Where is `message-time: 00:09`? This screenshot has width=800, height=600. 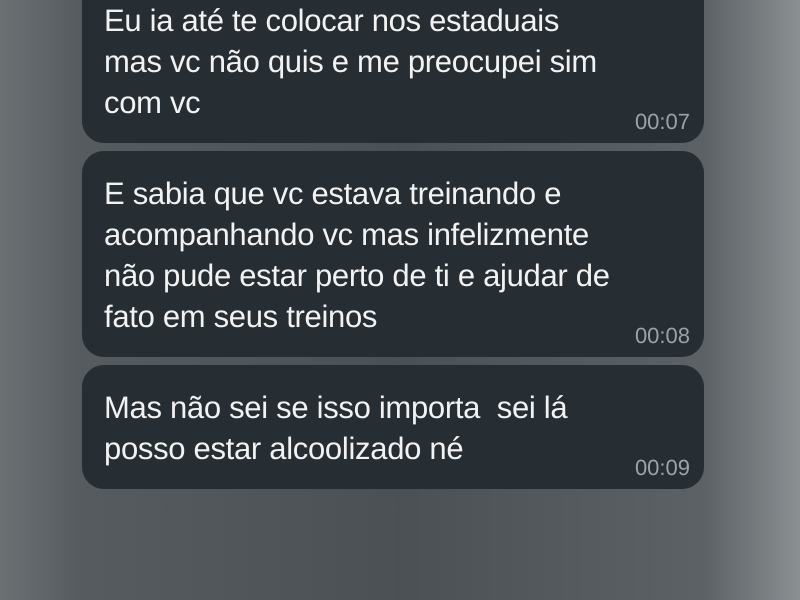
message-time: 00:09 is located at coordinates (662, 468).